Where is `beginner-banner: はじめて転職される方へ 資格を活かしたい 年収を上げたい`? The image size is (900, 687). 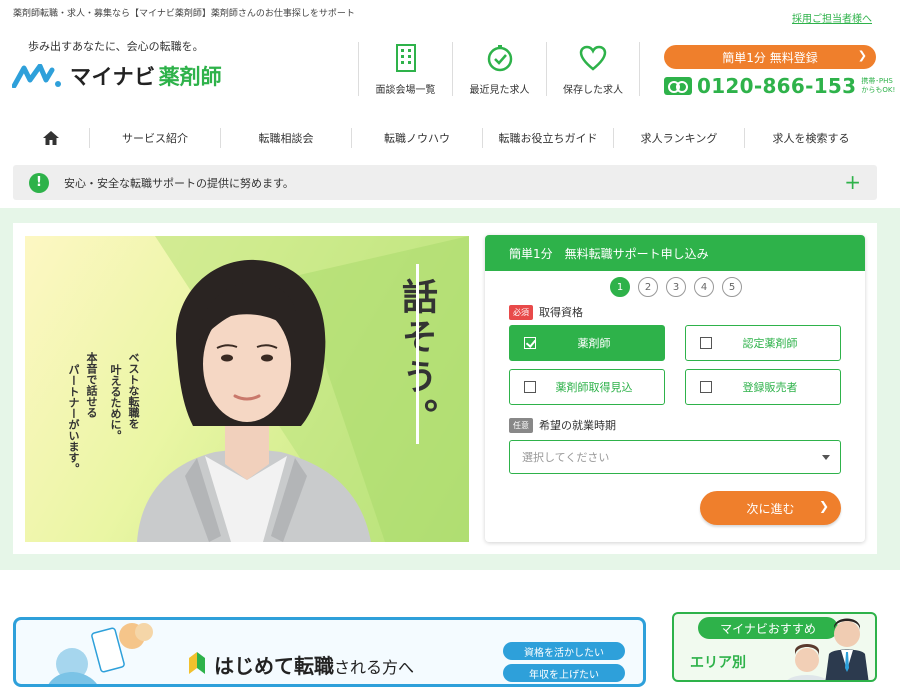
beginner-banner: はじめて転職される方へ 資格を活かしたい 年収を上げたい is located at coordinates (329, 652).